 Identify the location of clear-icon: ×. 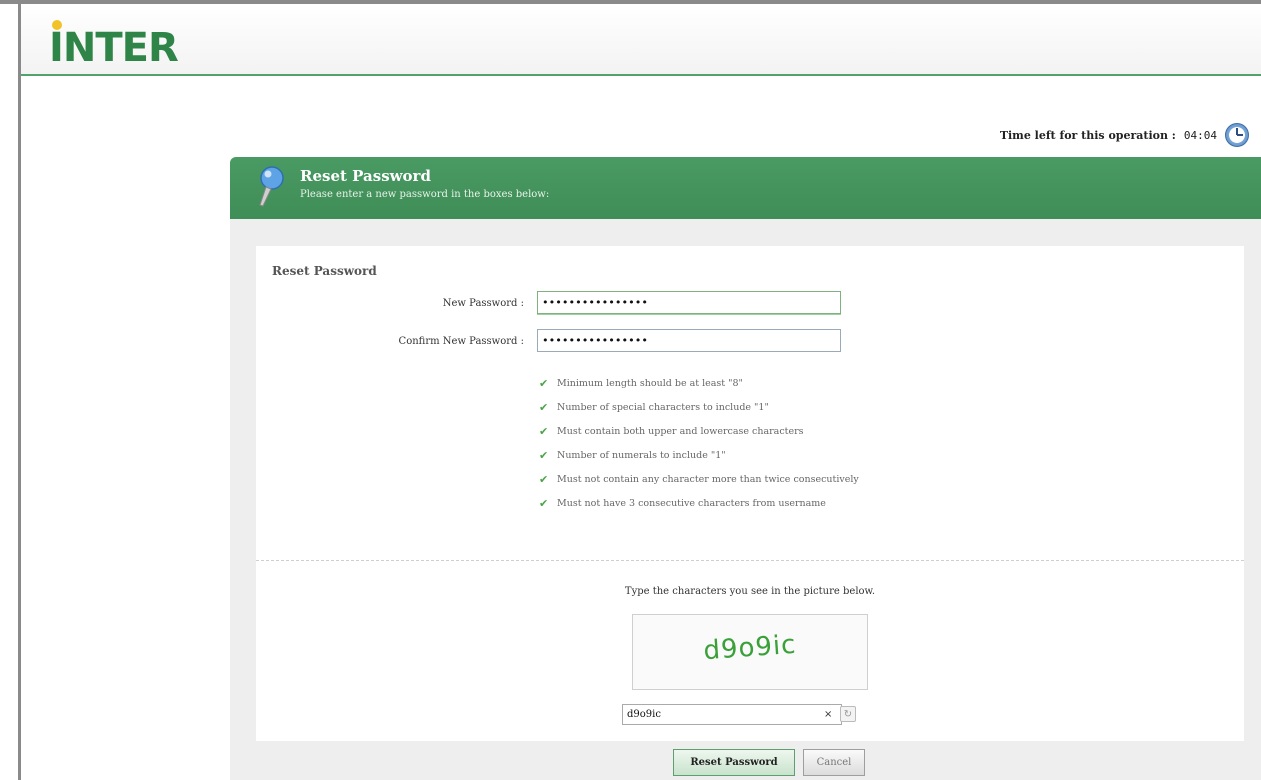
(830, 714).